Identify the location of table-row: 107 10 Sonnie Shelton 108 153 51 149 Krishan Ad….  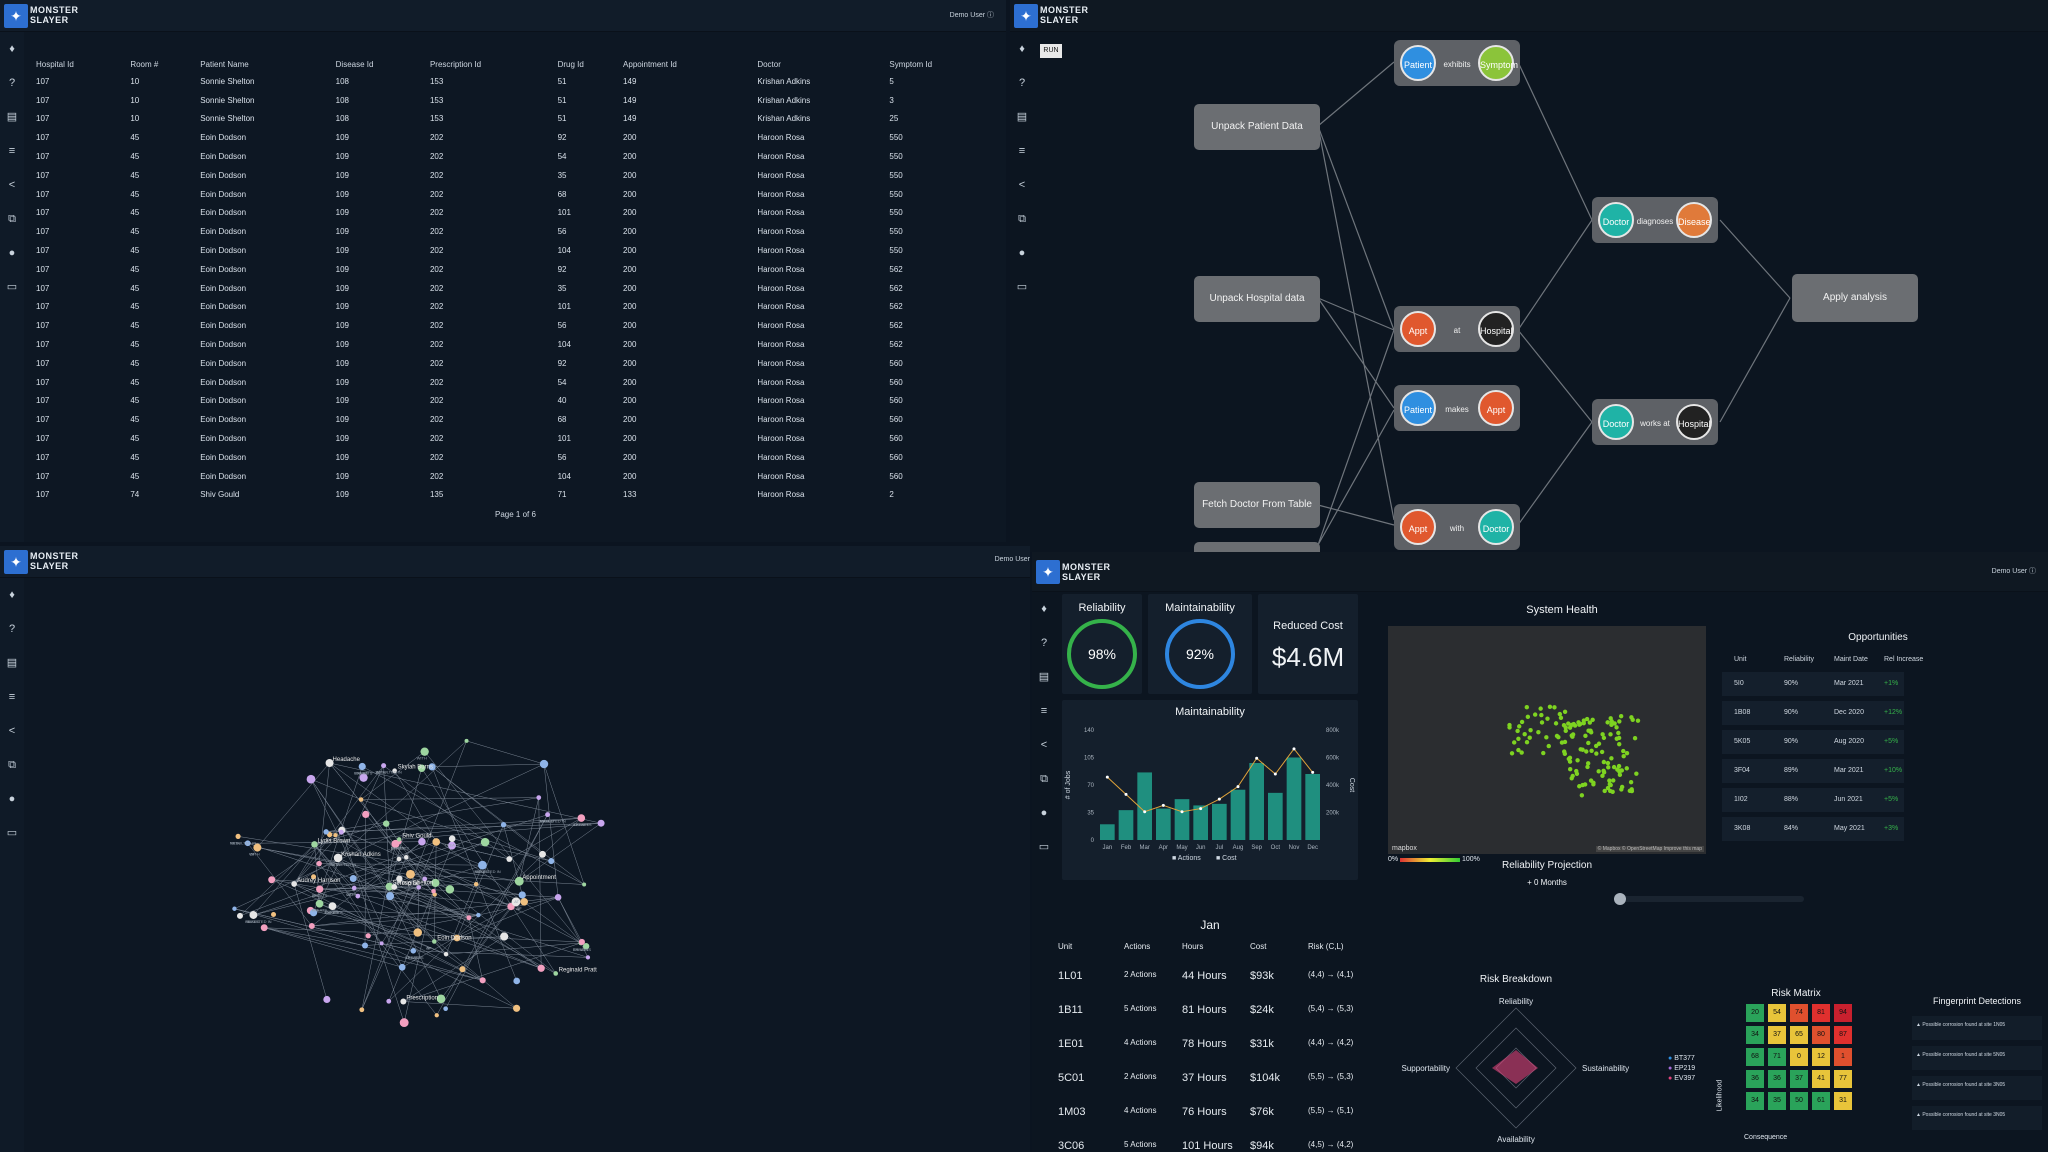
(516, 81).